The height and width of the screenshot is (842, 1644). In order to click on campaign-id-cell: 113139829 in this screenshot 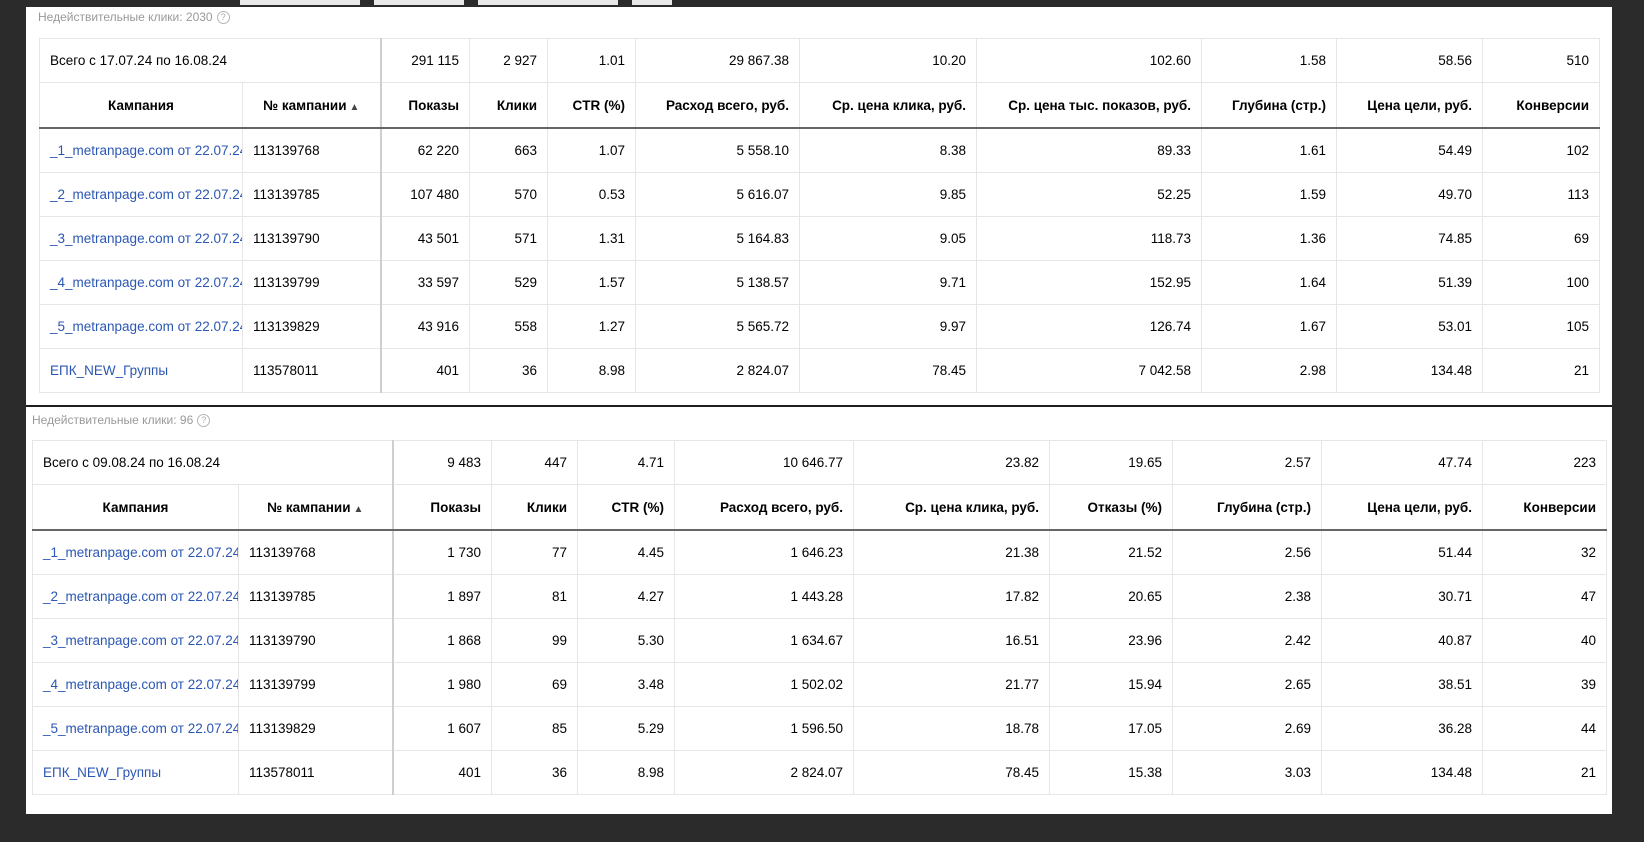, I will do `click(315, 728)`.